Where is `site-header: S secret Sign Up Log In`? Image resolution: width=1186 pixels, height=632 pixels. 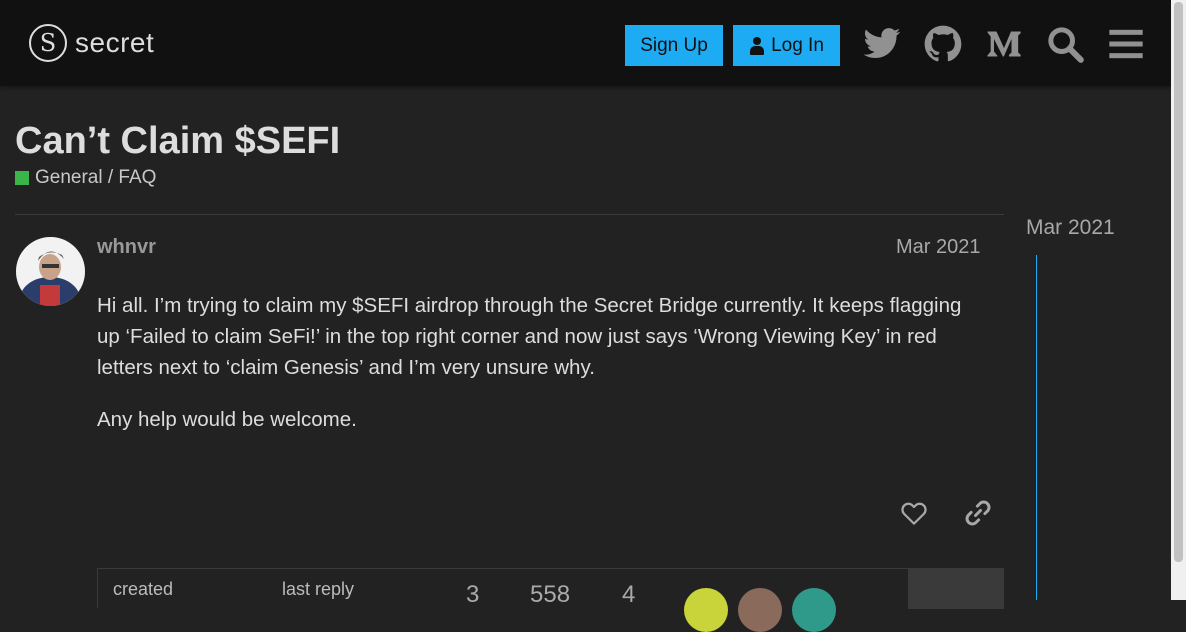 site-header: S secret Sign Up Log In is located at coordinates (585, 43).